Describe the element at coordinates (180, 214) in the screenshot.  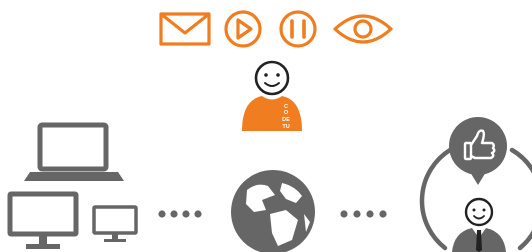
I see `left-connector-dots` at that location.